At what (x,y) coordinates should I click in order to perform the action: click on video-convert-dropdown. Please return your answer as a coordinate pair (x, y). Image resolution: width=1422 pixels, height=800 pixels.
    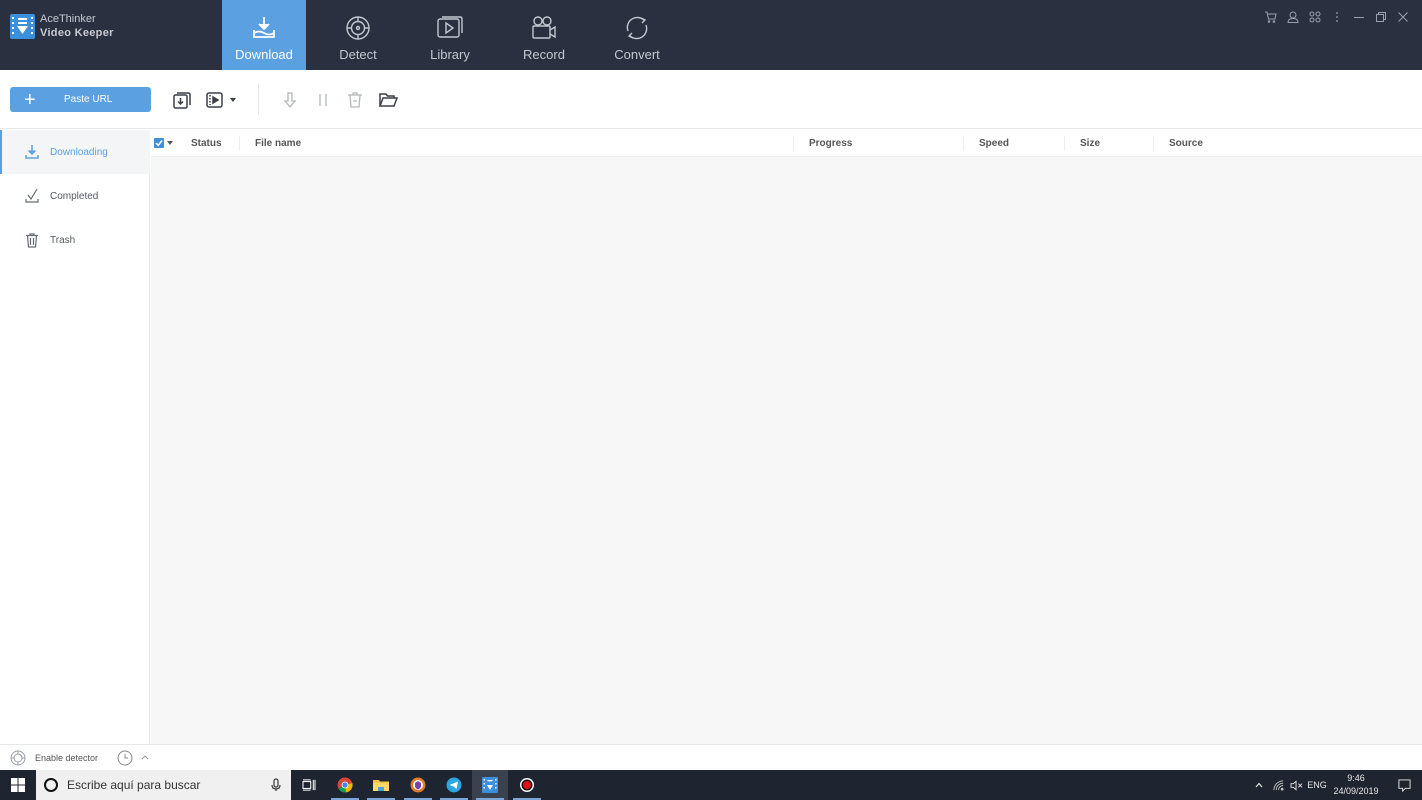
    Looking at the image, I should click on (233, 100).